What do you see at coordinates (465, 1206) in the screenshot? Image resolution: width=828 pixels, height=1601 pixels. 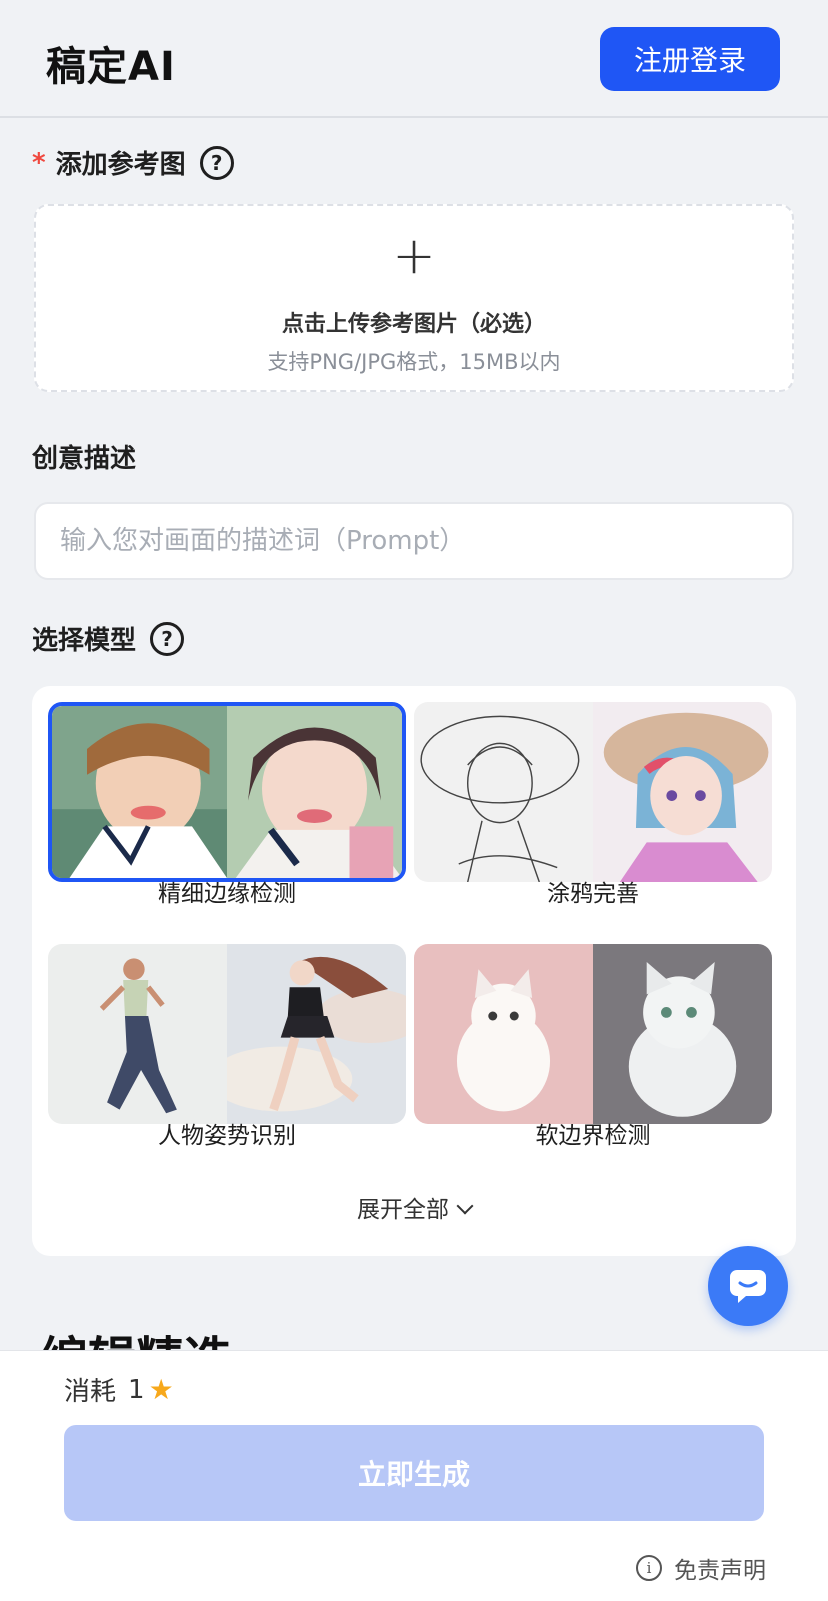 I see `chevron-down-icon` at bounding box center [465, 1206].